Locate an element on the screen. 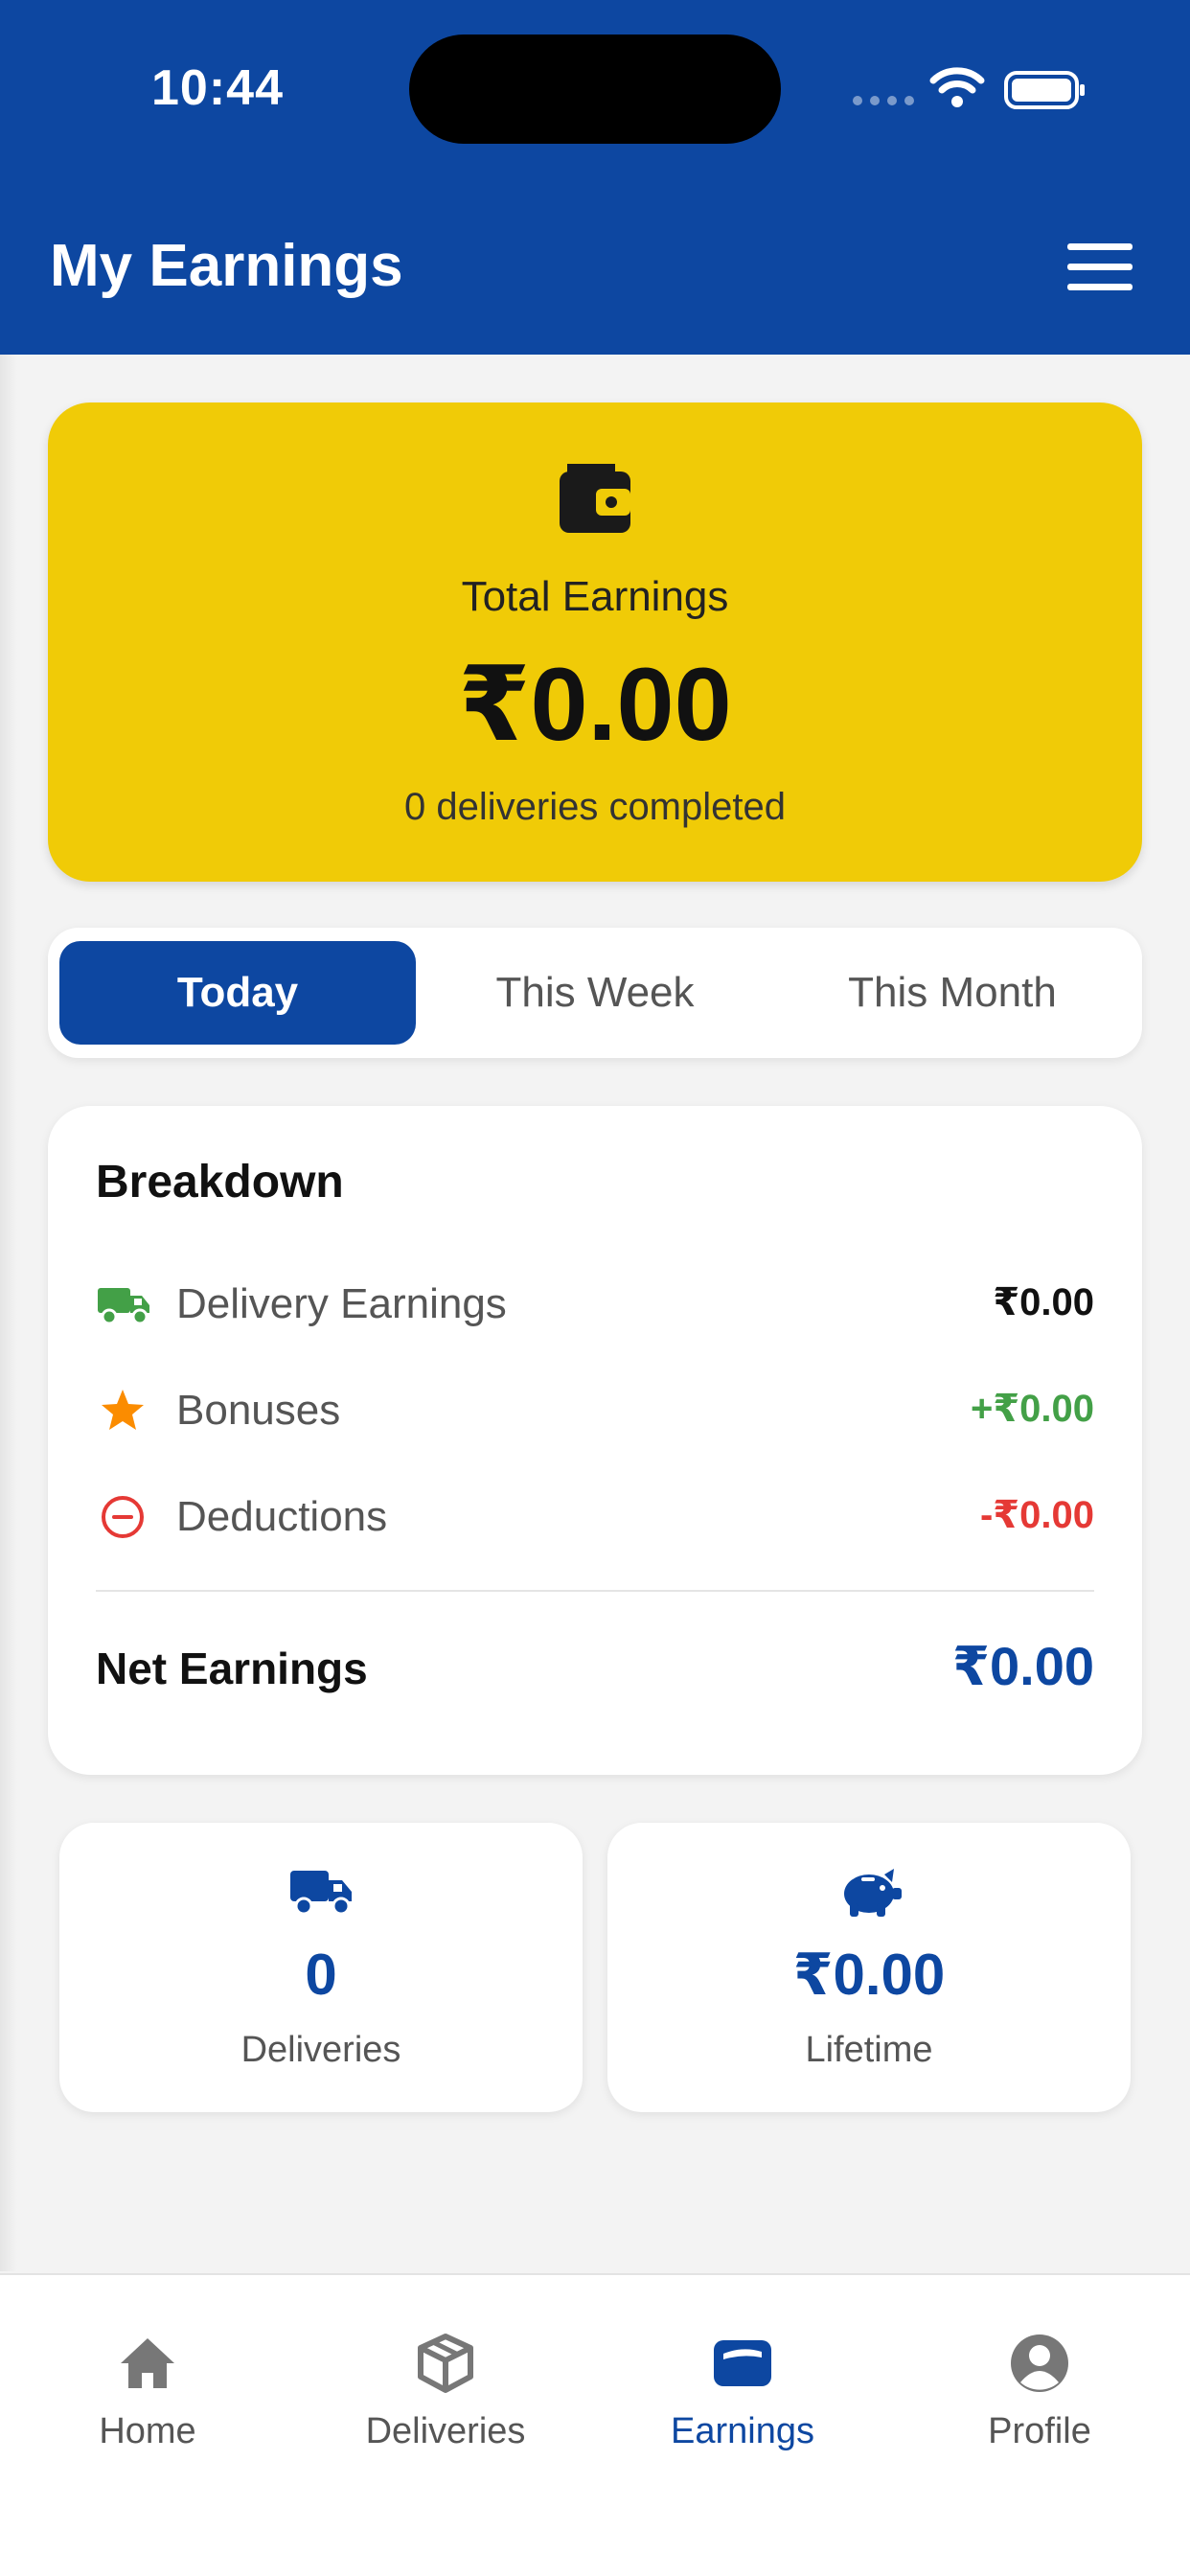 The width and height of the screenshot is (1190, 2576). page-title: My Earnings is located at coordinates (226, 266).